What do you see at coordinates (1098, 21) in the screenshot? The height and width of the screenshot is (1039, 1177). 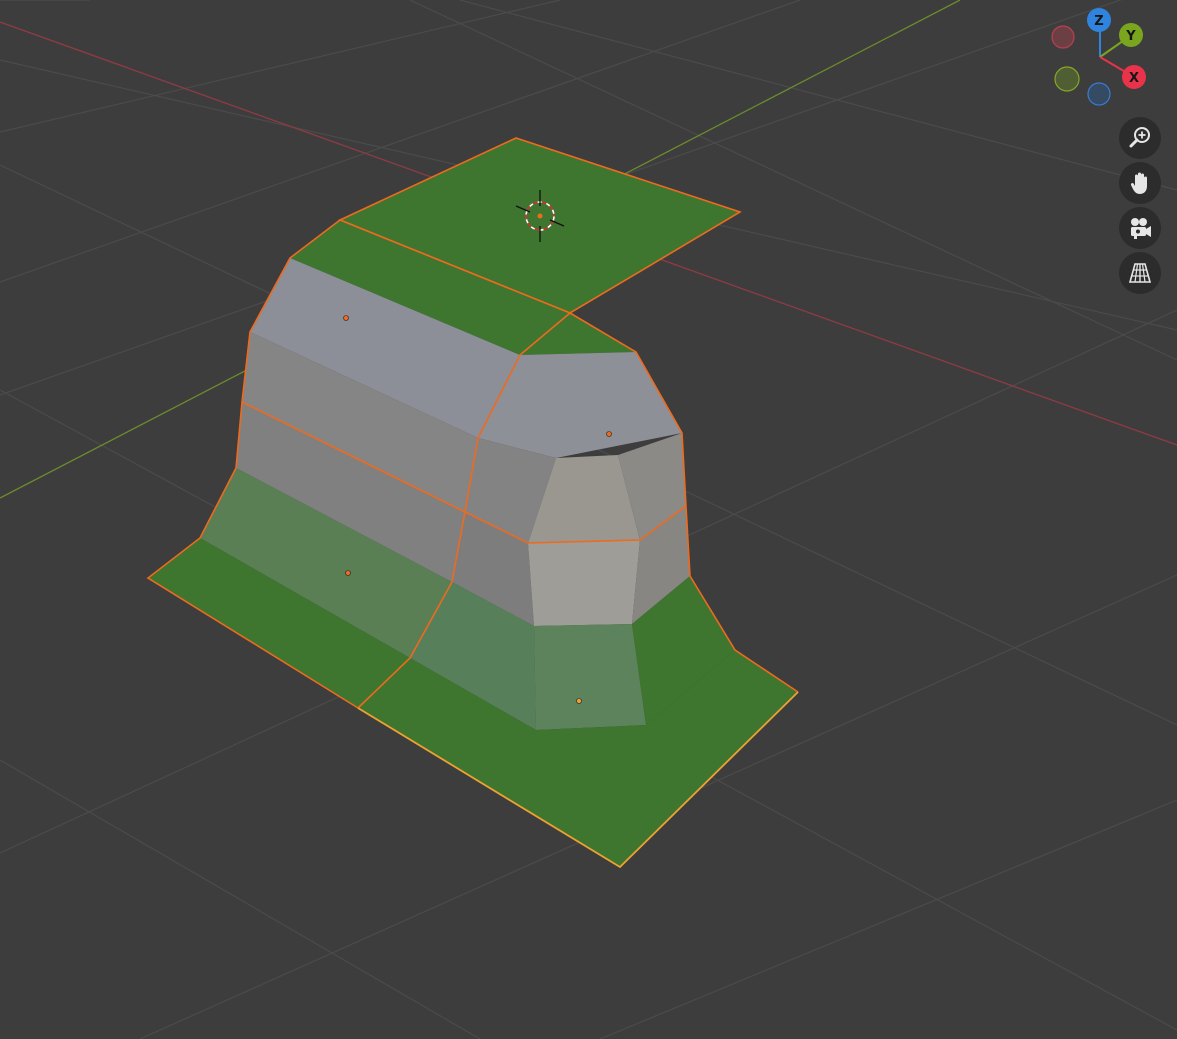 I see `gizmo-z-label: Z` at bounding box center [1098, 21].